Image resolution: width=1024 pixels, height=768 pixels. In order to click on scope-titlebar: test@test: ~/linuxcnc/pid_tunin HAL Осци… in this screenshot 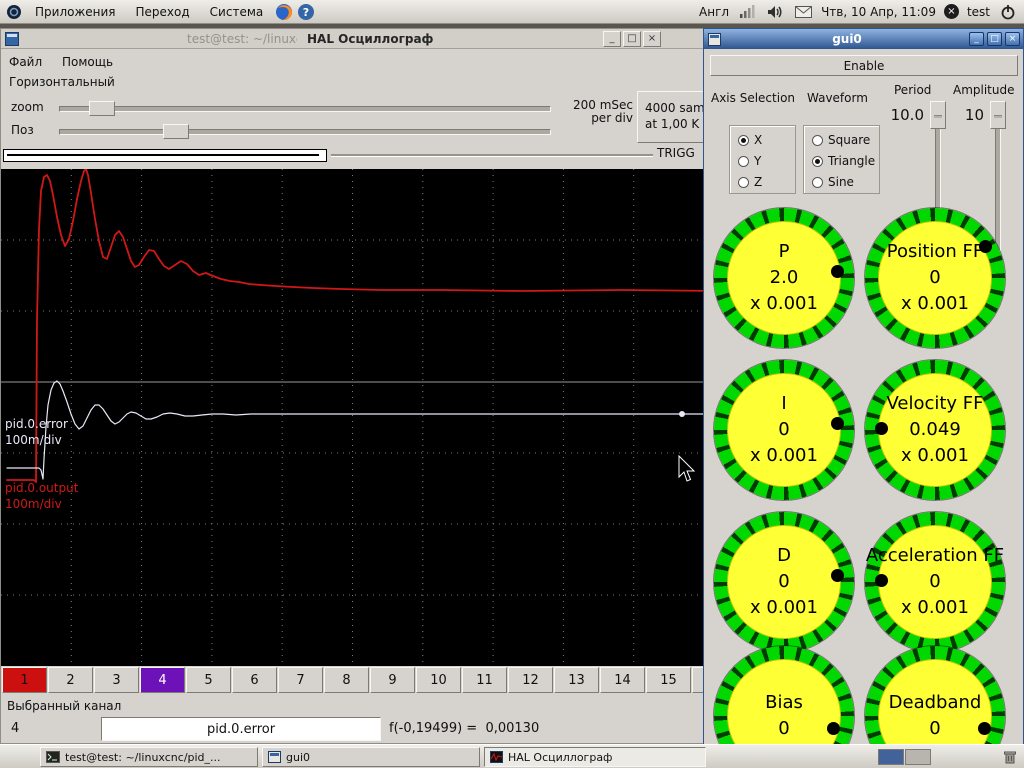, I will do `click(352, 39)`.